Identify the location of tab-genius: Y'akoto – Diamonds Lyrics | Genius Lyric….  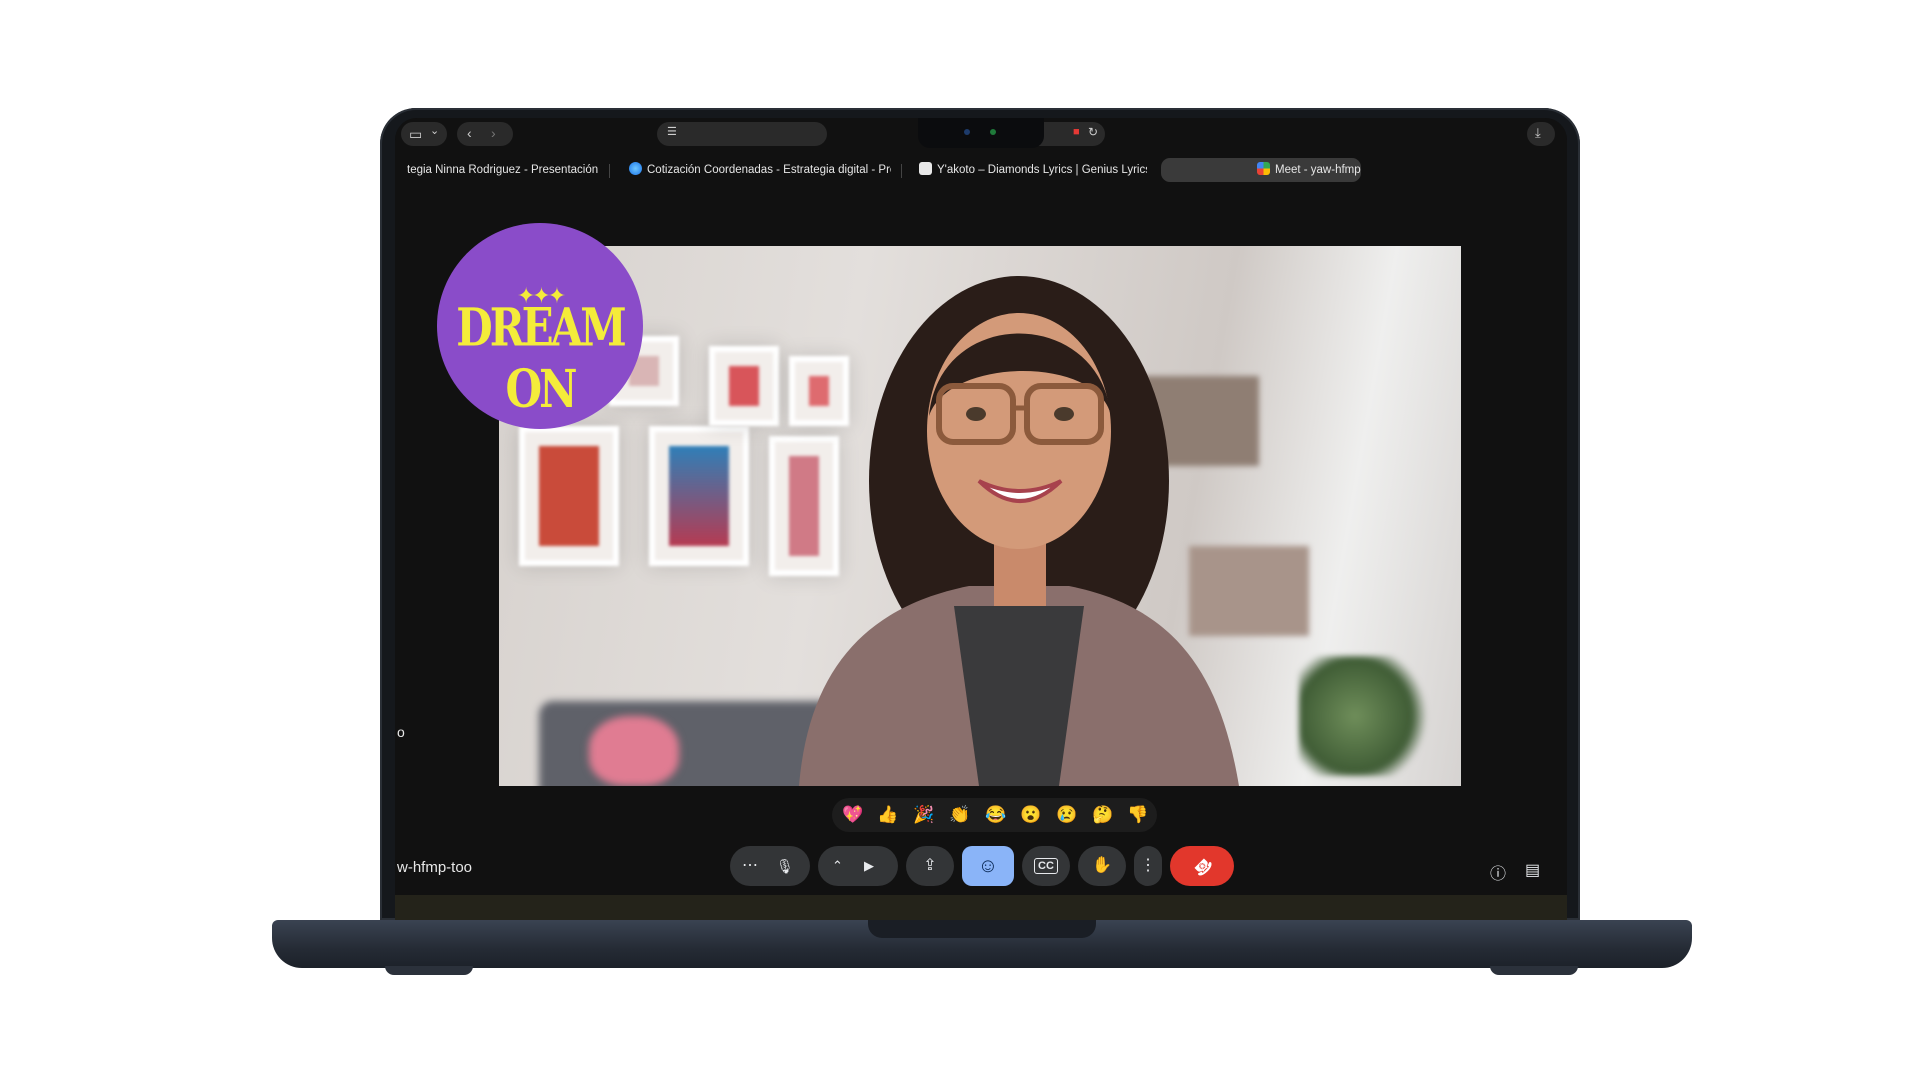
(1033, 170).